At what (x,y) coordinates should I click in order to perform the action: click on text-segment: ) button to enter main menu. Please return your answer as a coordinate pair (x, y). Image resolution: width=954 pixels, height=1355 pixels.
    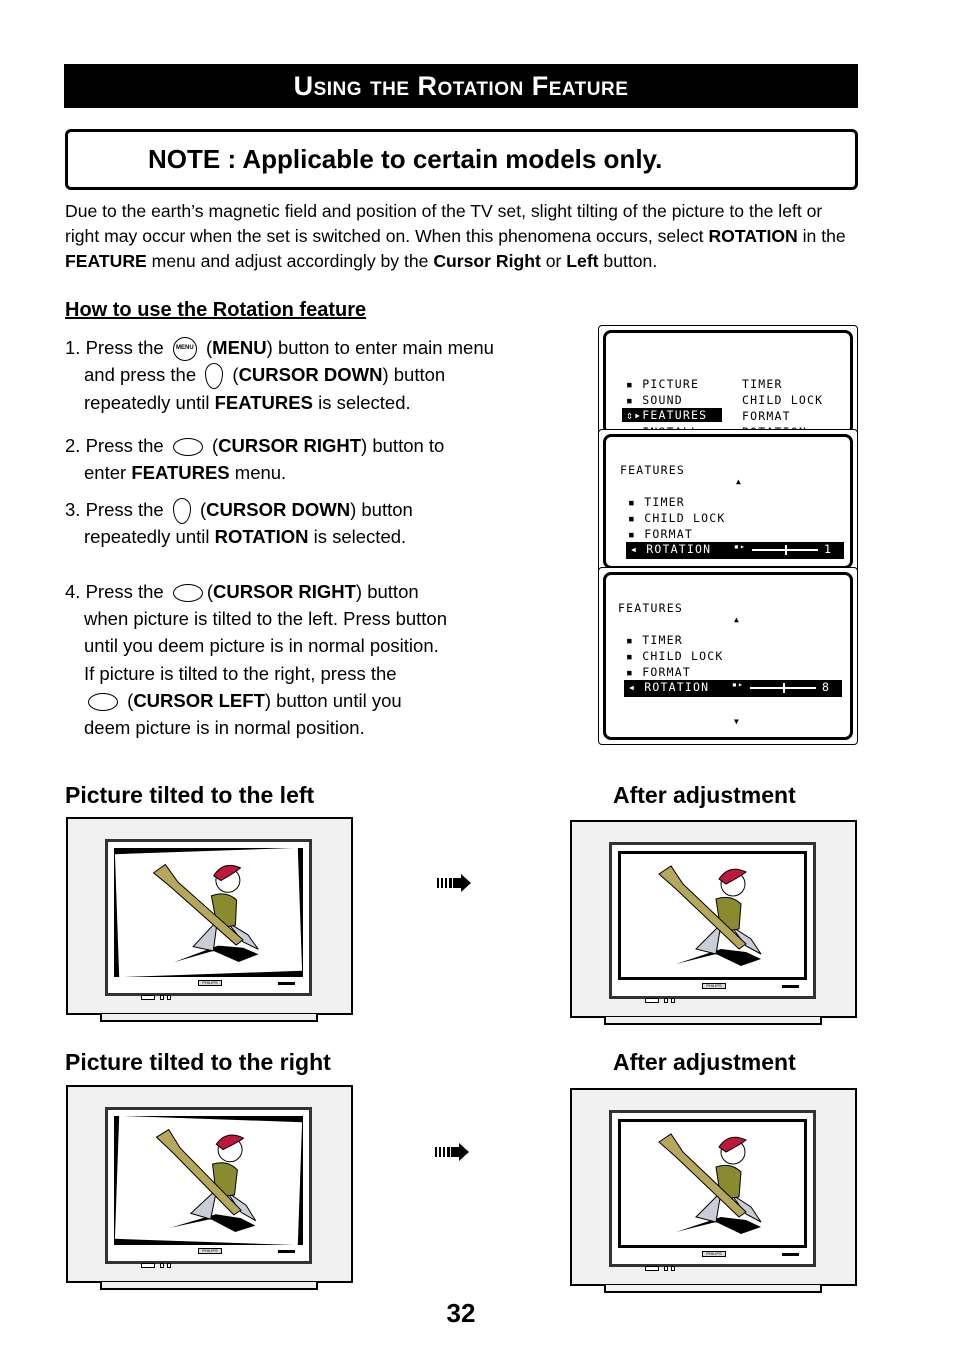
    Looking at the image, I should click on (380, 347).